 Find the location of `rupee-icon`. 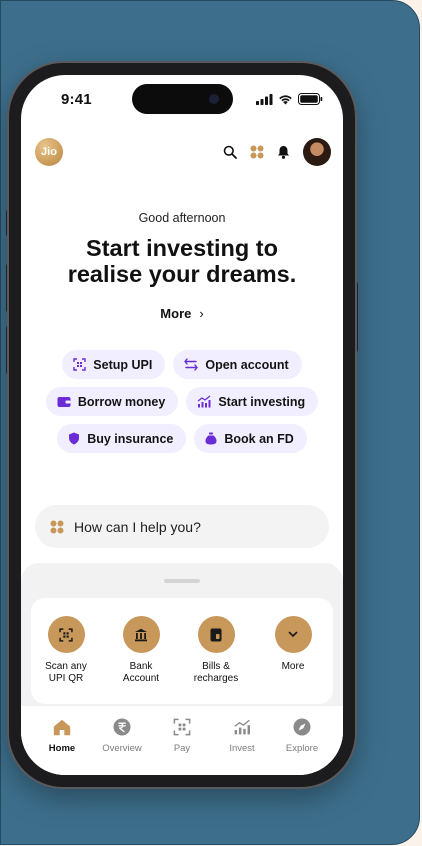

rupee-icon is located at coordinates (122, 727).